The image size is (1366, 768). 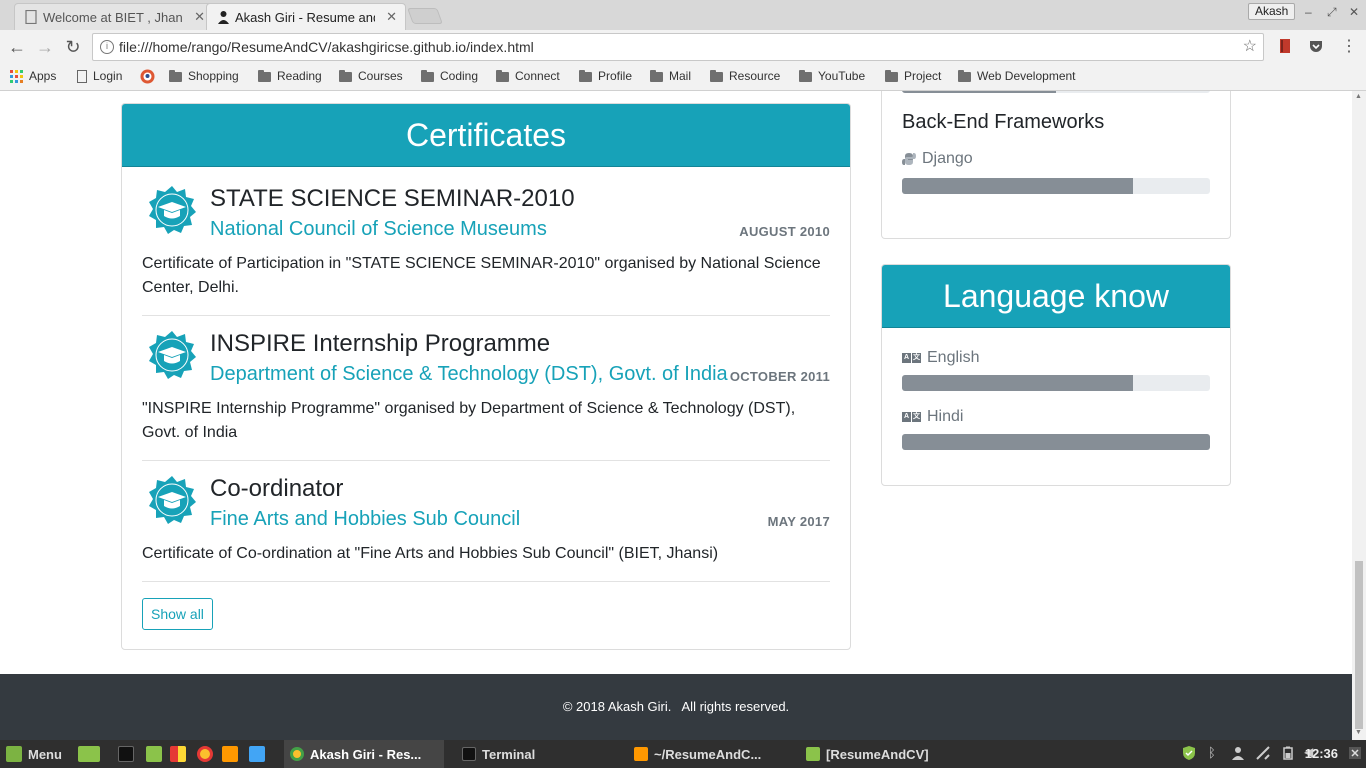 What do you see at coordinates (680, 76) in the screenshot?
I see `bookmark-label: Mail` at bounding box center [680, 76].